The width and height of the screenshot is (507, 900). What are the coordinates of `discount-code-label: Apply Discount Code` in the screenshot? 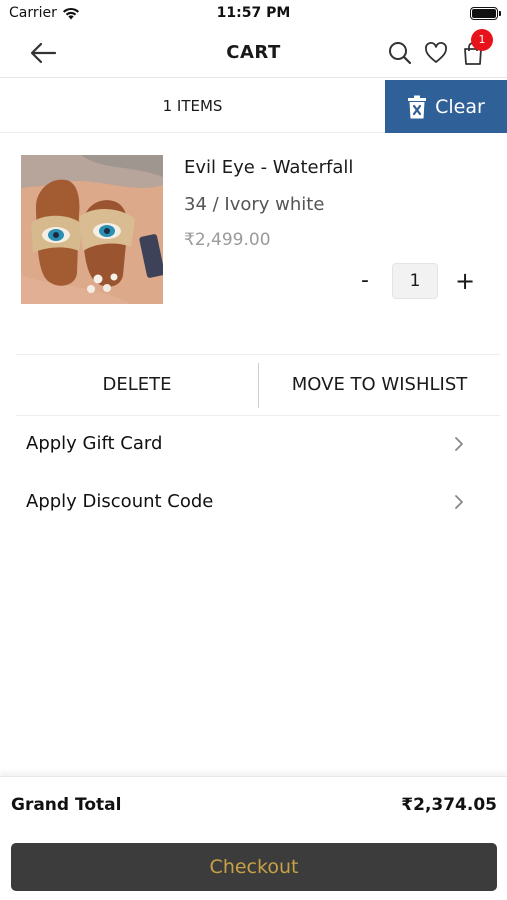 It's located at (120, 501).